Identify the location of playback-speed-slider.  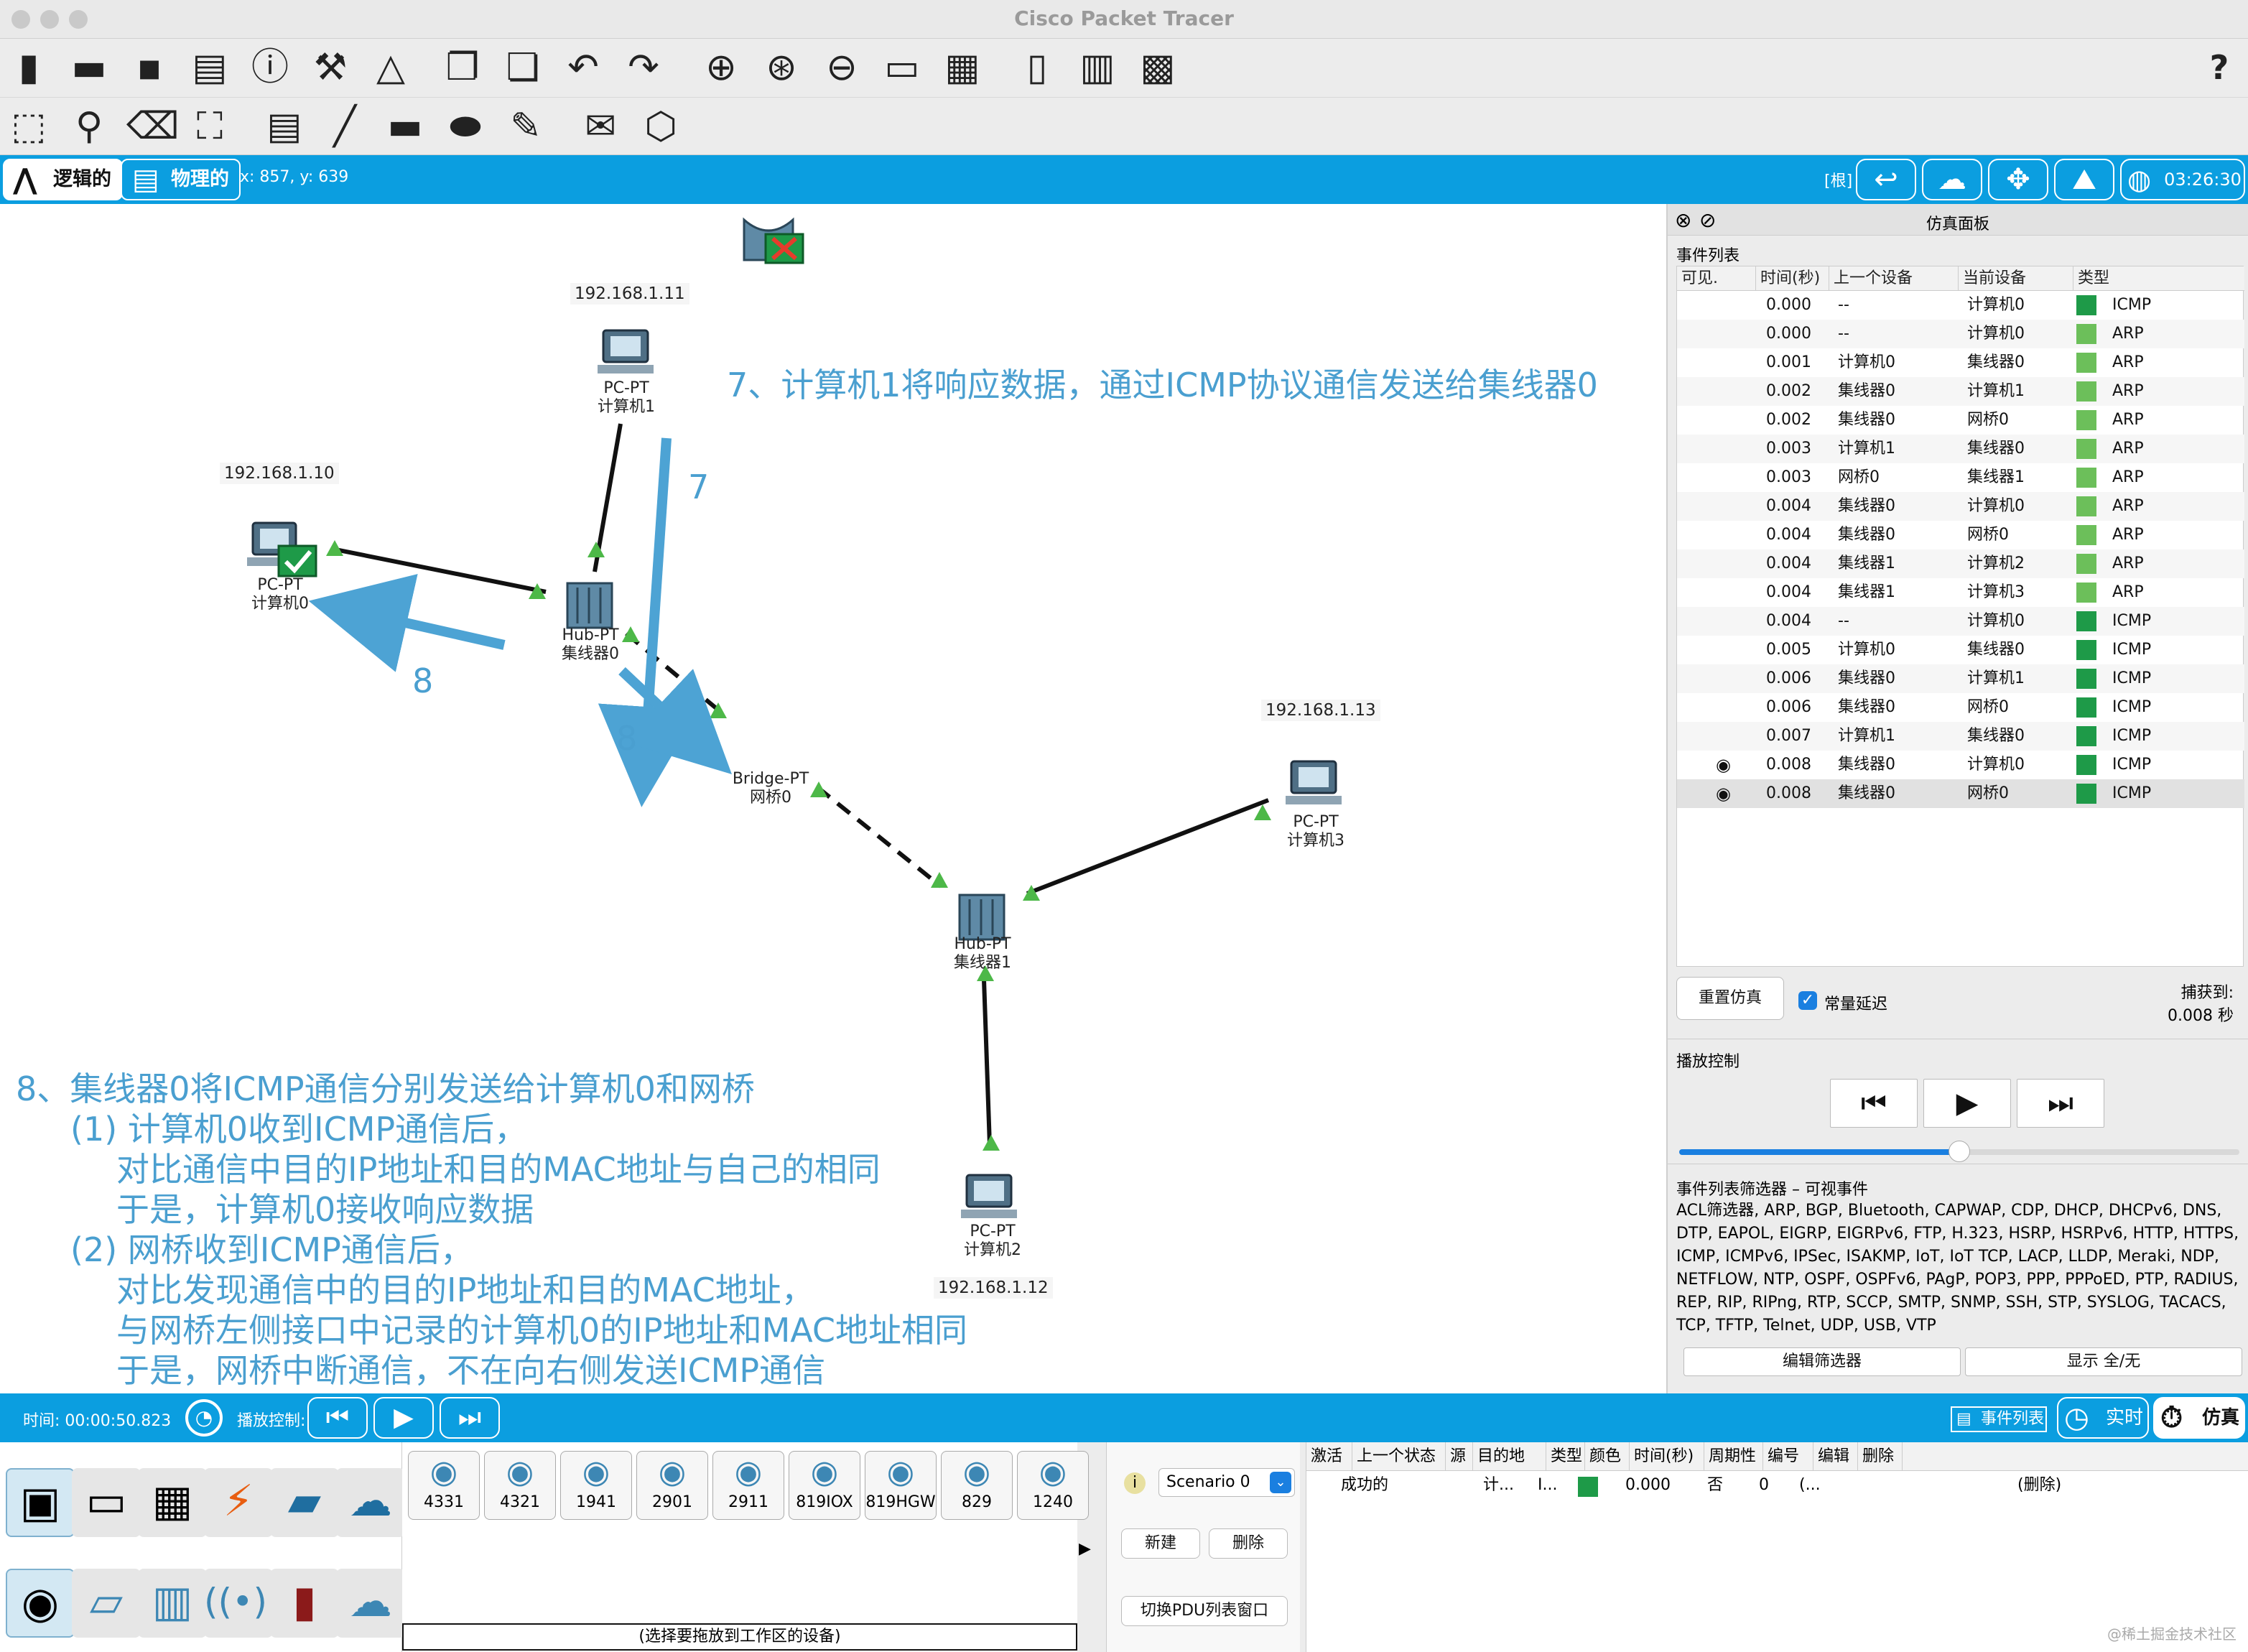
(1959, 1152).